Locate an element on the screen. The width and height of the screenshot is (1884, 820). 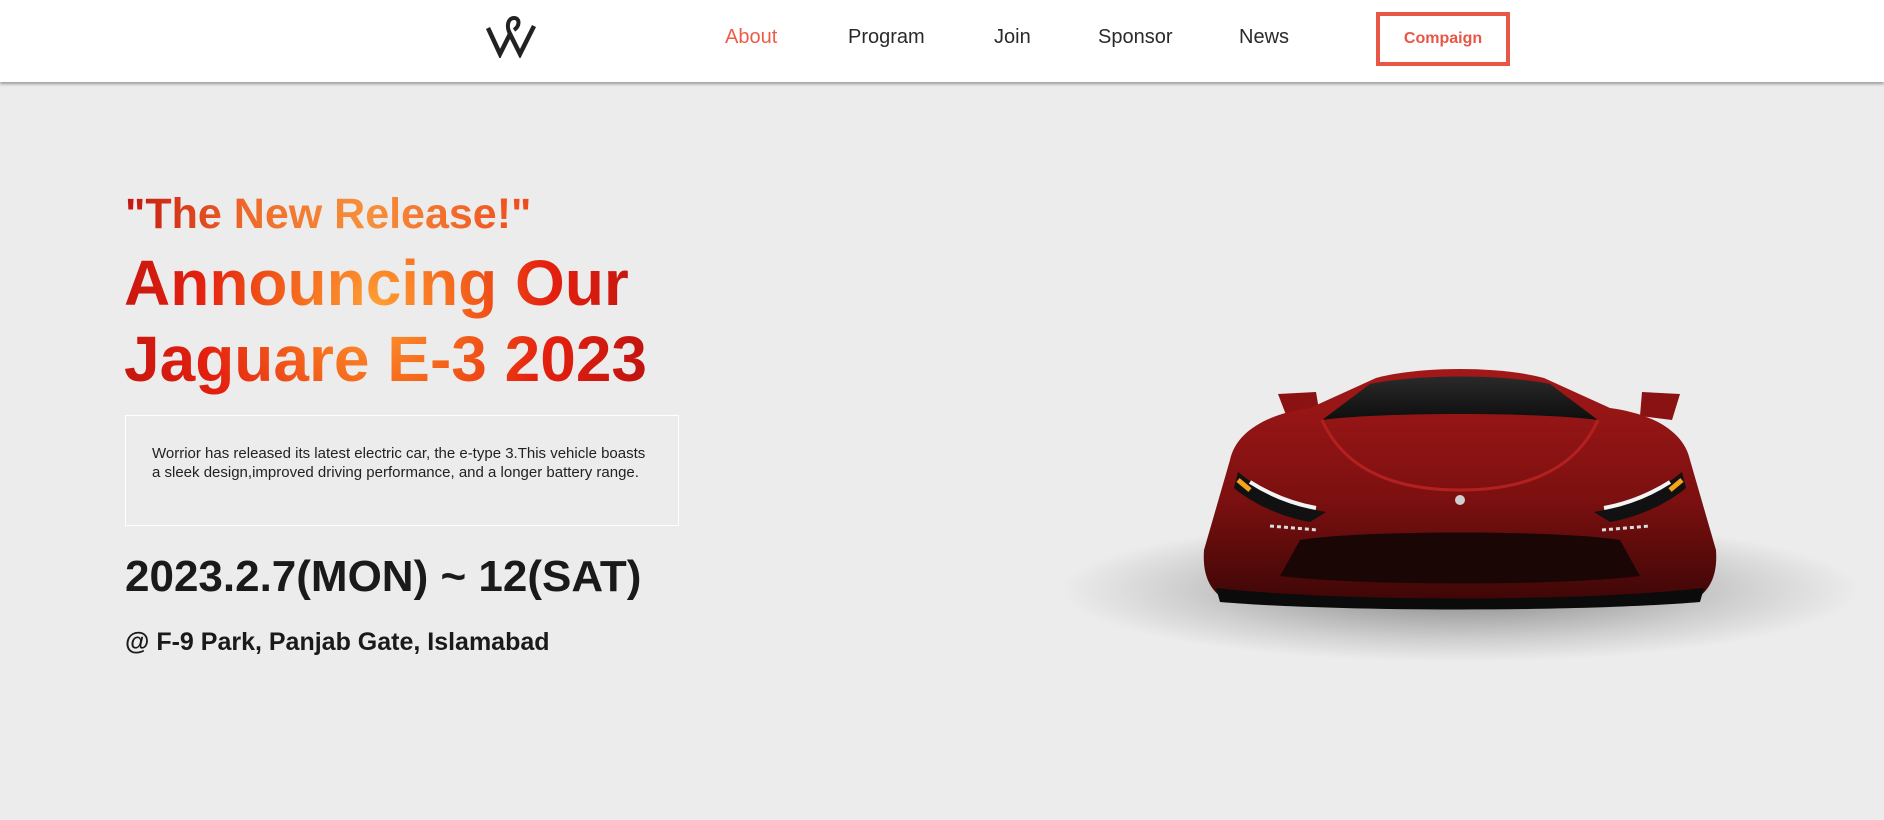
nav-item-join: Join is located at coordinates (1012, 37).